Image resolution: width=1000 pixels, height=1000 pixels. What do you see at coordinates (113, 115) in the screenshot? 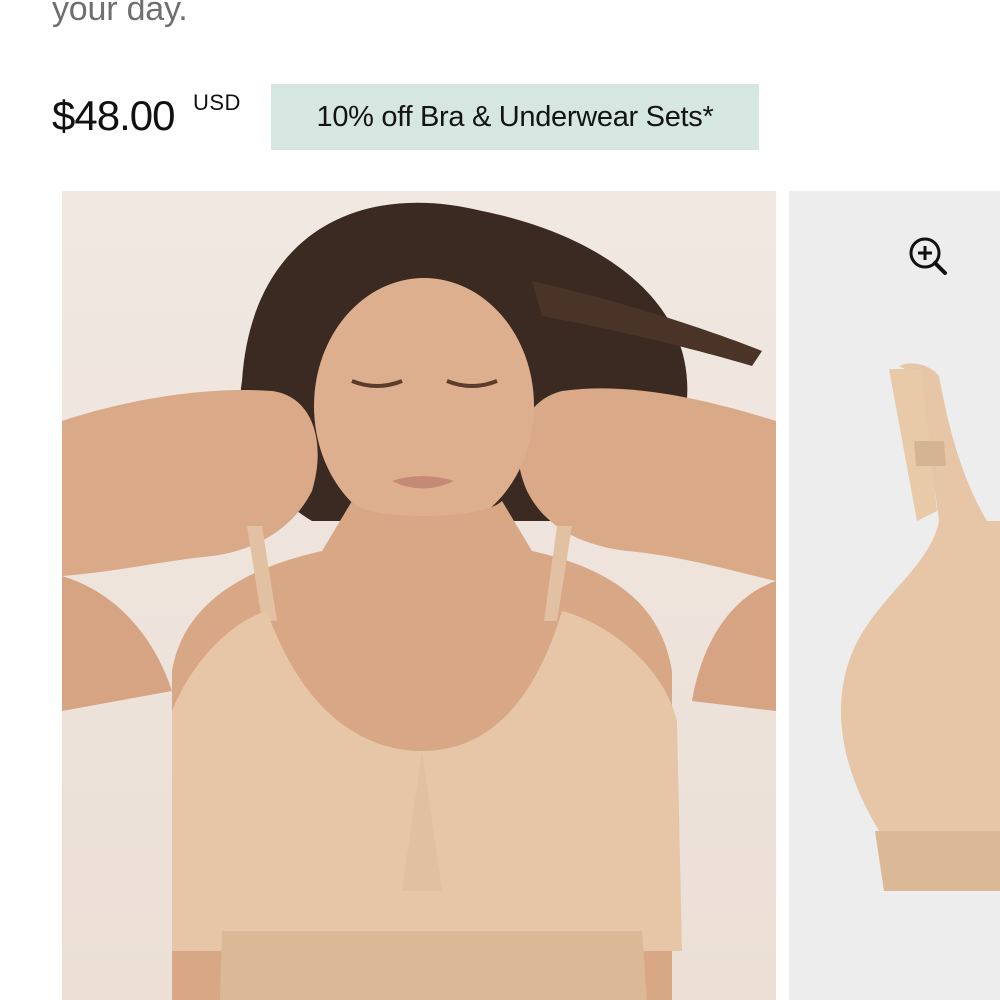
I see `product-price: $48.00` at bounding box center [113, 115].